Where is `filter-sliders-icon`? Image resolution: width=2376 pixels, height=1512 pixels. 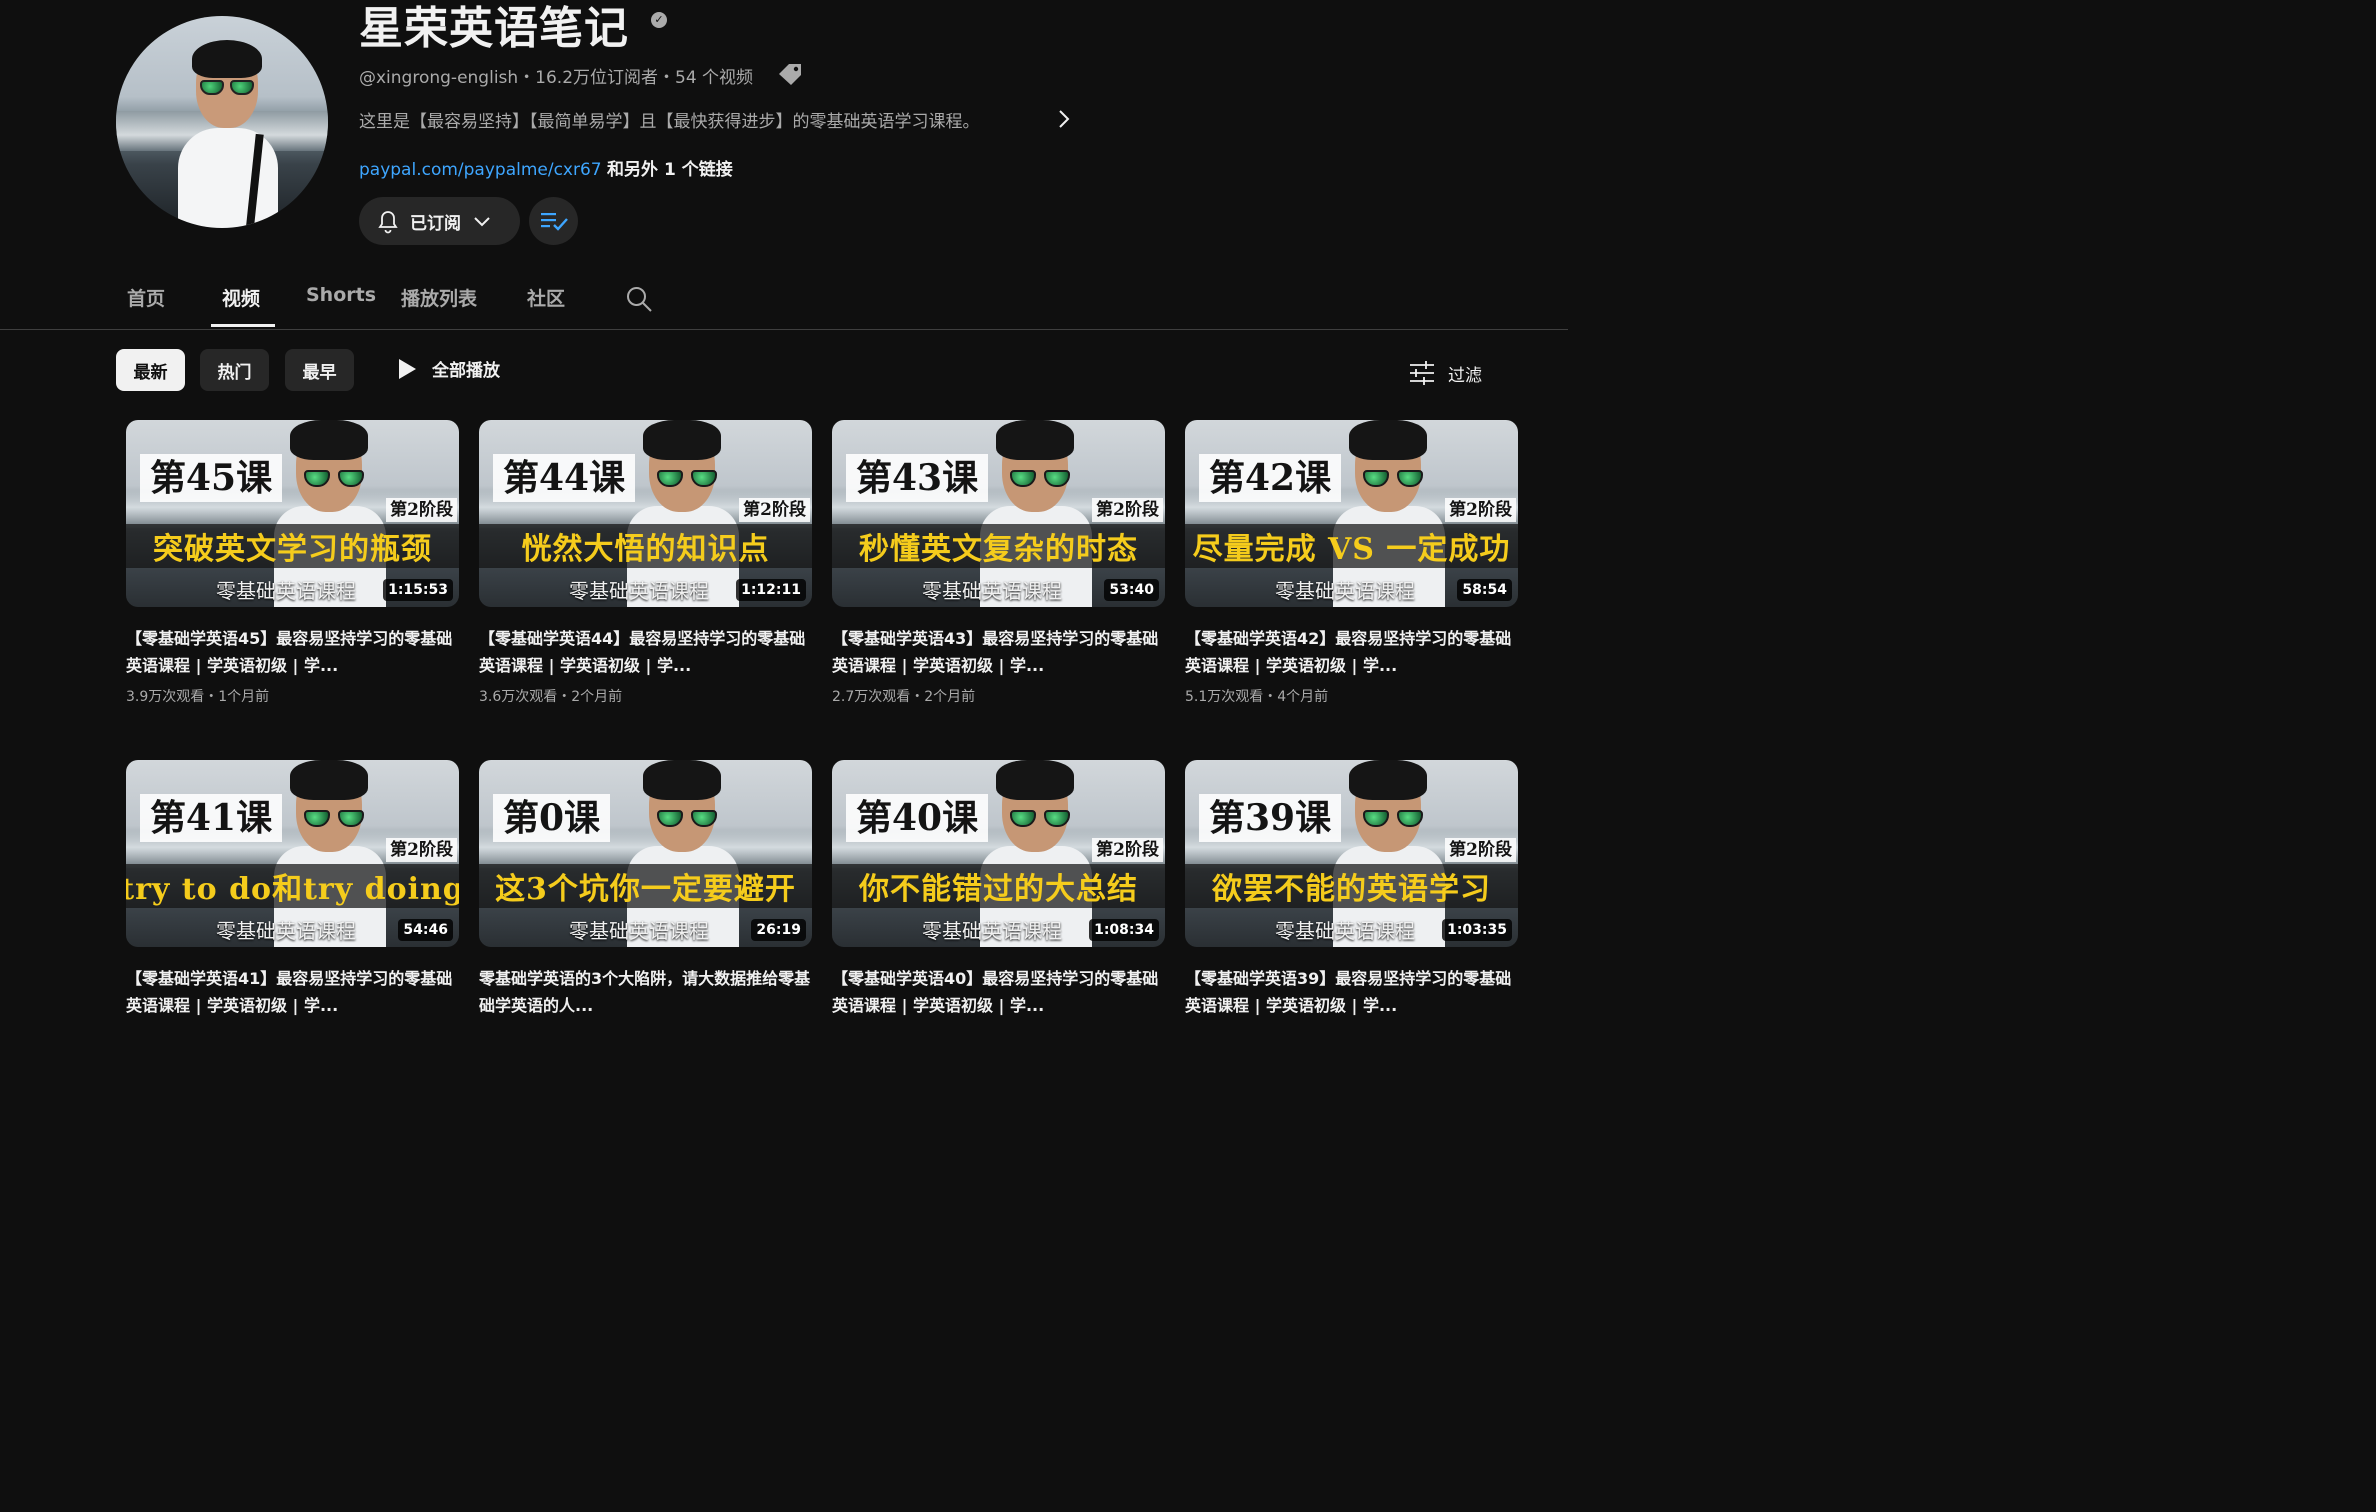
filter-sliders-icon is located at coordinates (1422, 373).